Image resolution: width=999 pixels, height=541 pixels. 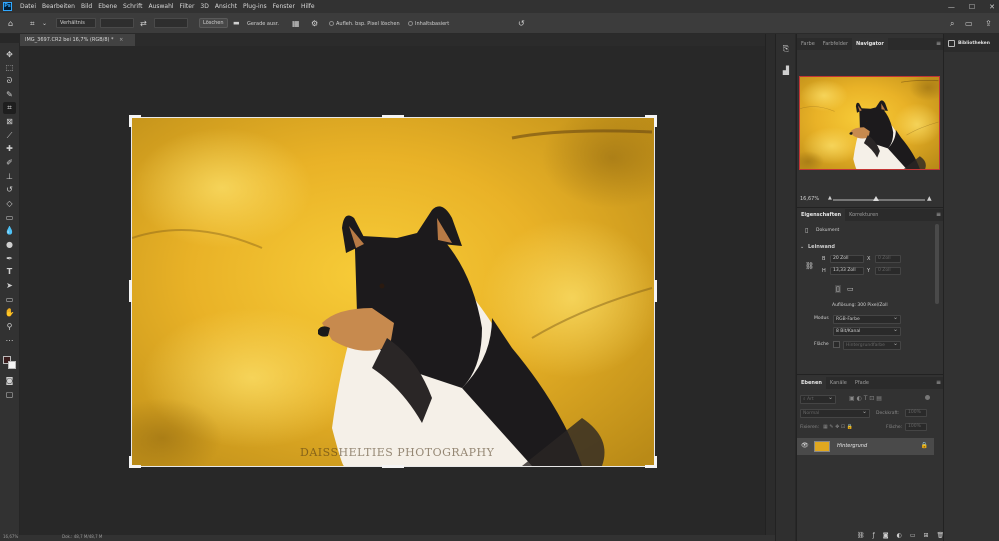 What do you see at coordinates (876, 198) in the screenshot?
I see `navigator-zoom-knob` at bounding box center [876, 198].